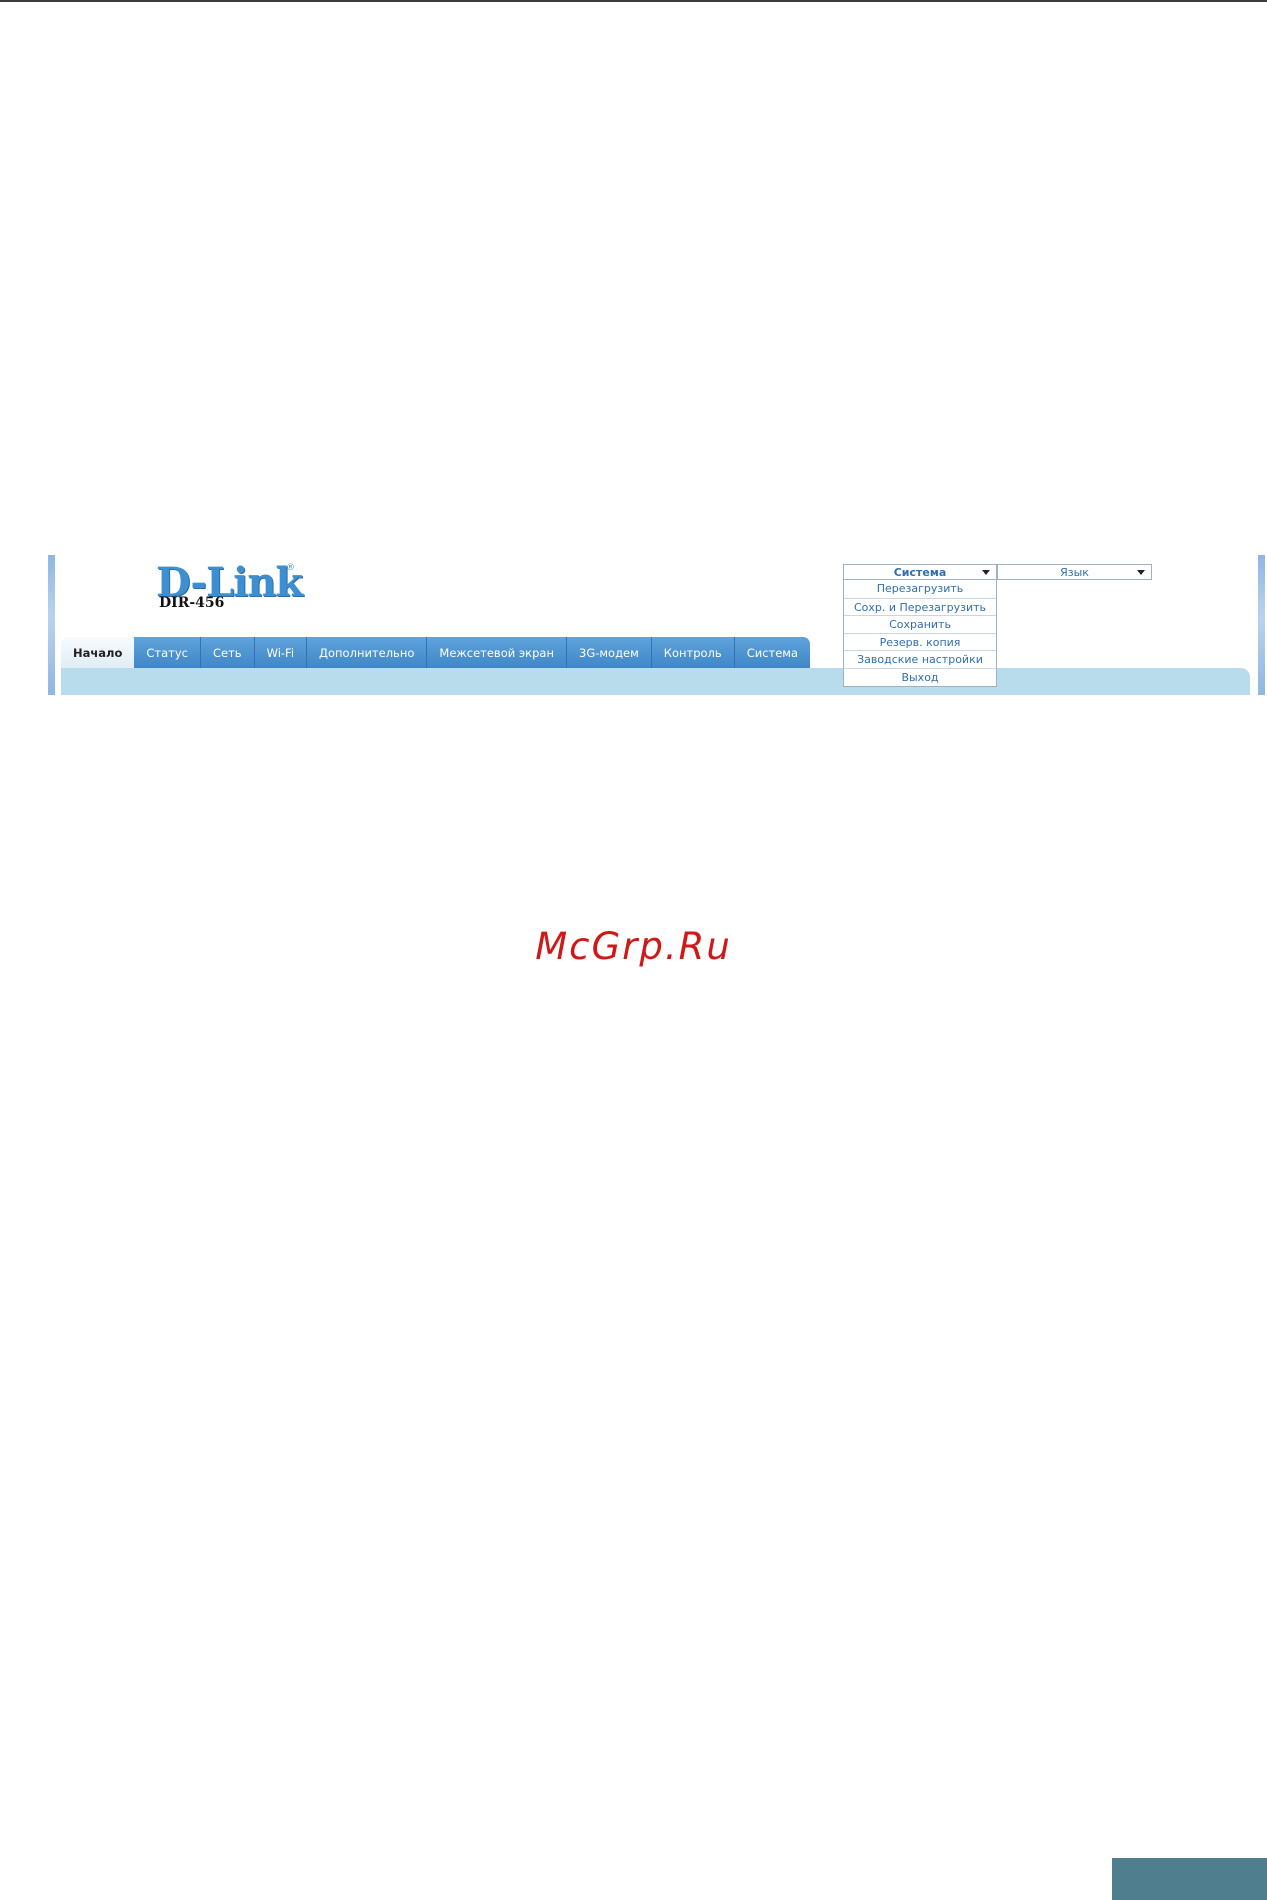 This screenshot has width=1267, height=1900. Describe the element at coordinates (51, 625) in the screenshot. I see `window-left-edge` at that location.